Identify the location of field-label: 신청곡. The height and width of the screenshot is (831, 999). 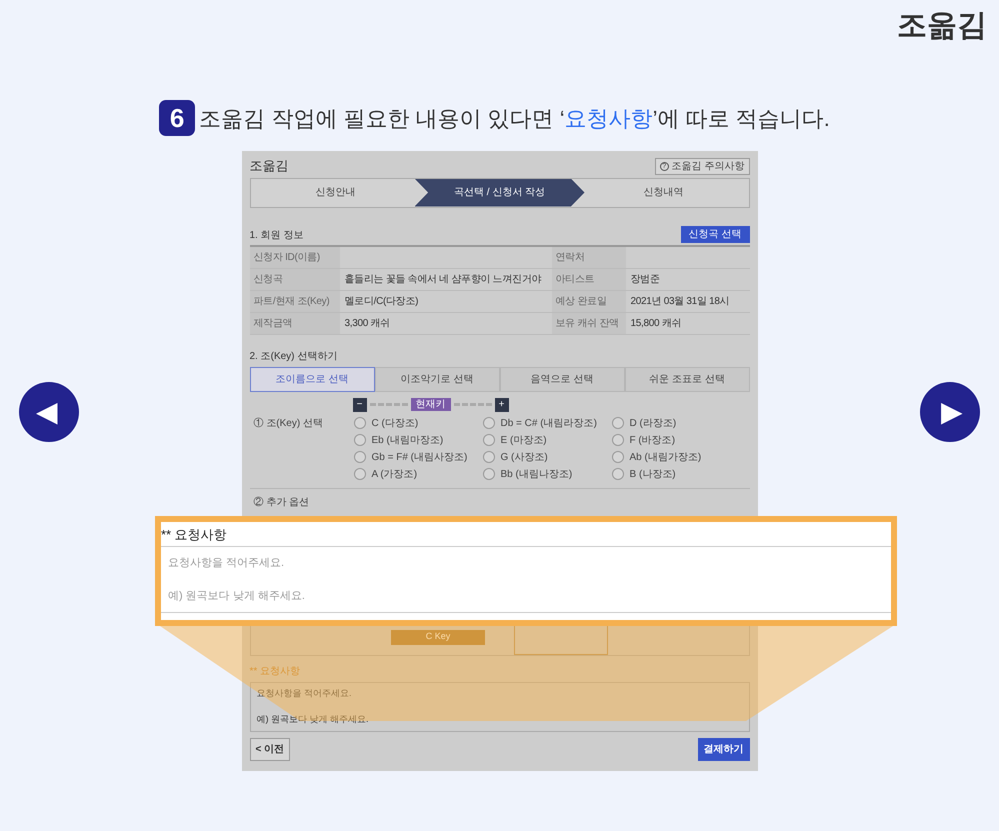
(295, 279).